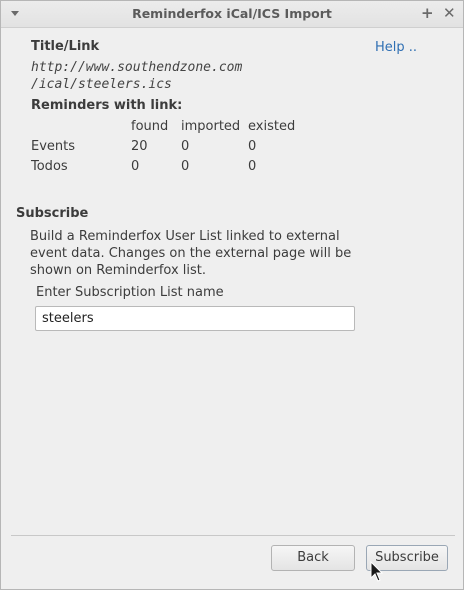 The width and height of the screenshot is (464, 590). I want to click on mouse-pointer-icon, so click(377, 571).